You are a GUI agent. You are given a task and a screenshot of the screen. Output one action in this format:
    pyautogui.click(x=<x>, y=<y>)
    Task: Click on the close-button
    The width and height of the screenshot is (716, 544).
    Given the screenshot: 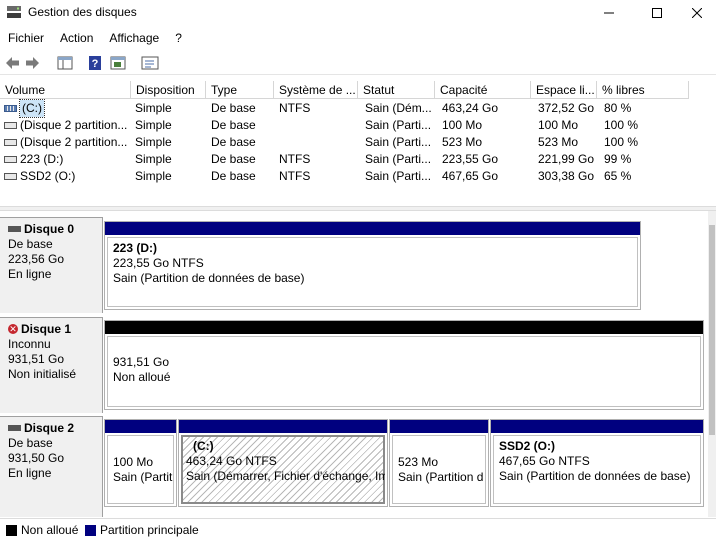 What is the action you would take?
    pyautogui.click(x=697, y=13)
    